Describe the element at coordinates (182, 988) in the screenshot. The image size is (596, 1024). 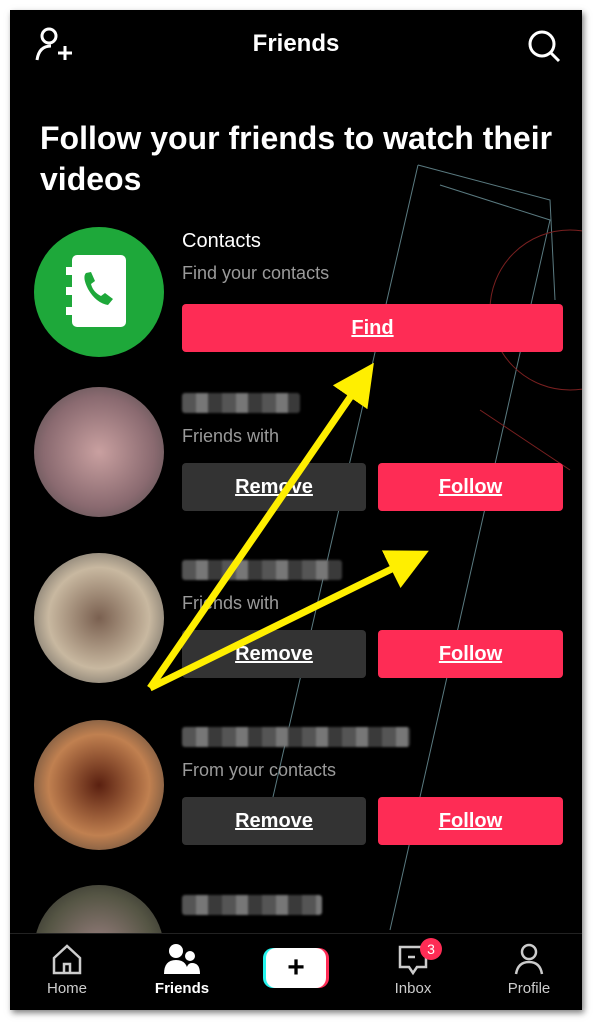
I see `nav-friends-label: Friends` at that location.